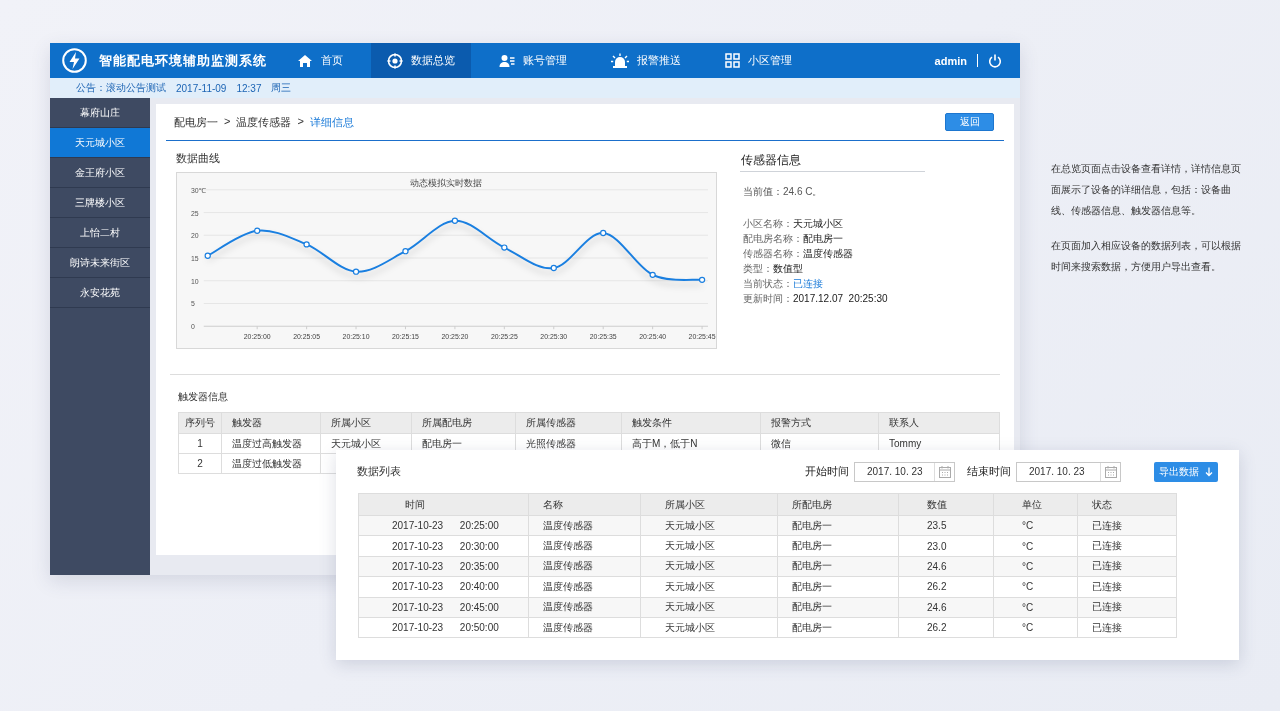 The height and width of the screenshot is (711, 1280). Describe the element at coordinates (691, 423) in the screenshot. I see `column-header: 触发条件` at that location.